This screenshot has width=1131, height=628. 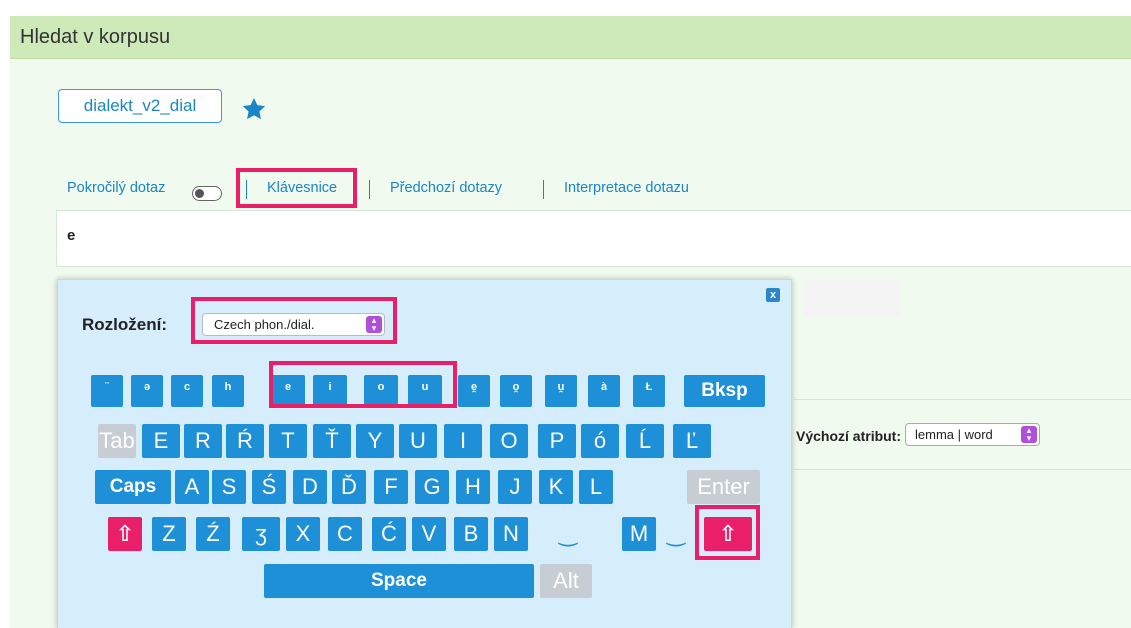 What do you see at coordinates (561, 391) in the screenshot?
I see `key-u̯: u̯` at bounding box center [561, 391].